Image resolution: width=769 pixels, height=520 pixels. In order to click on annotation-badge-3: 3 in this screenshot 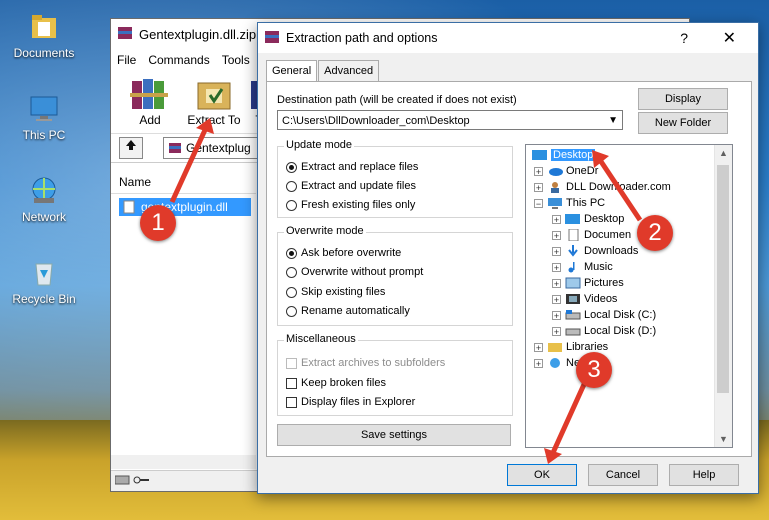, I will do `click(594, 370)`.